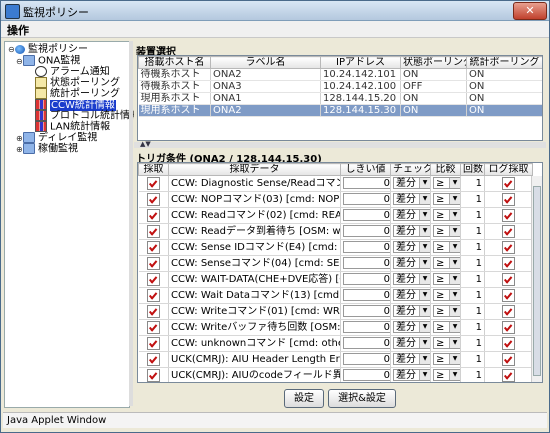 The width and height of the screenshot is (550, 433). I want to click on table-row: CCW: Readコマンド(02) [cmd: READ] 0 差分 ▼ ≥ ▼ 1, so click(335, 215).